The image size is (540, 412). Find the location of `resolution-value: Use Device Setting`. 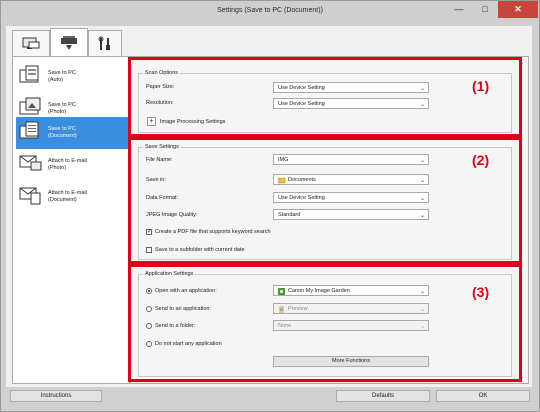

resolution-value: Use Device Setting is located at coordinates (301, 104).